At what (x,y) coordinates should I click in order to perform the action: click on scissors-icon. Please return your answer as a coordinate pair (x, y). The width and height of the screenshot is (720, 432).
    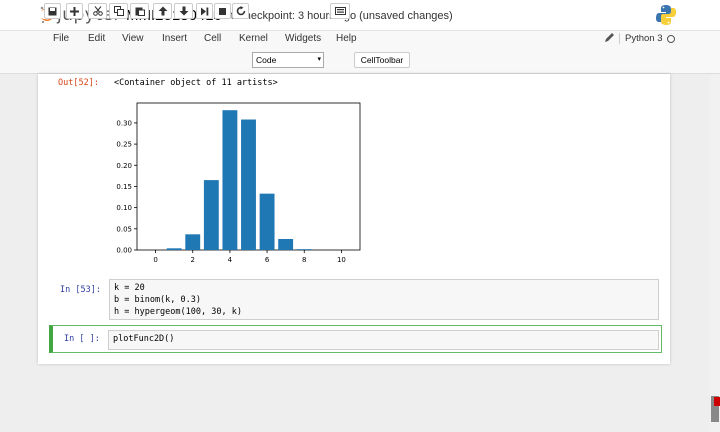
    Looking at the image, I should click on (97, 11).